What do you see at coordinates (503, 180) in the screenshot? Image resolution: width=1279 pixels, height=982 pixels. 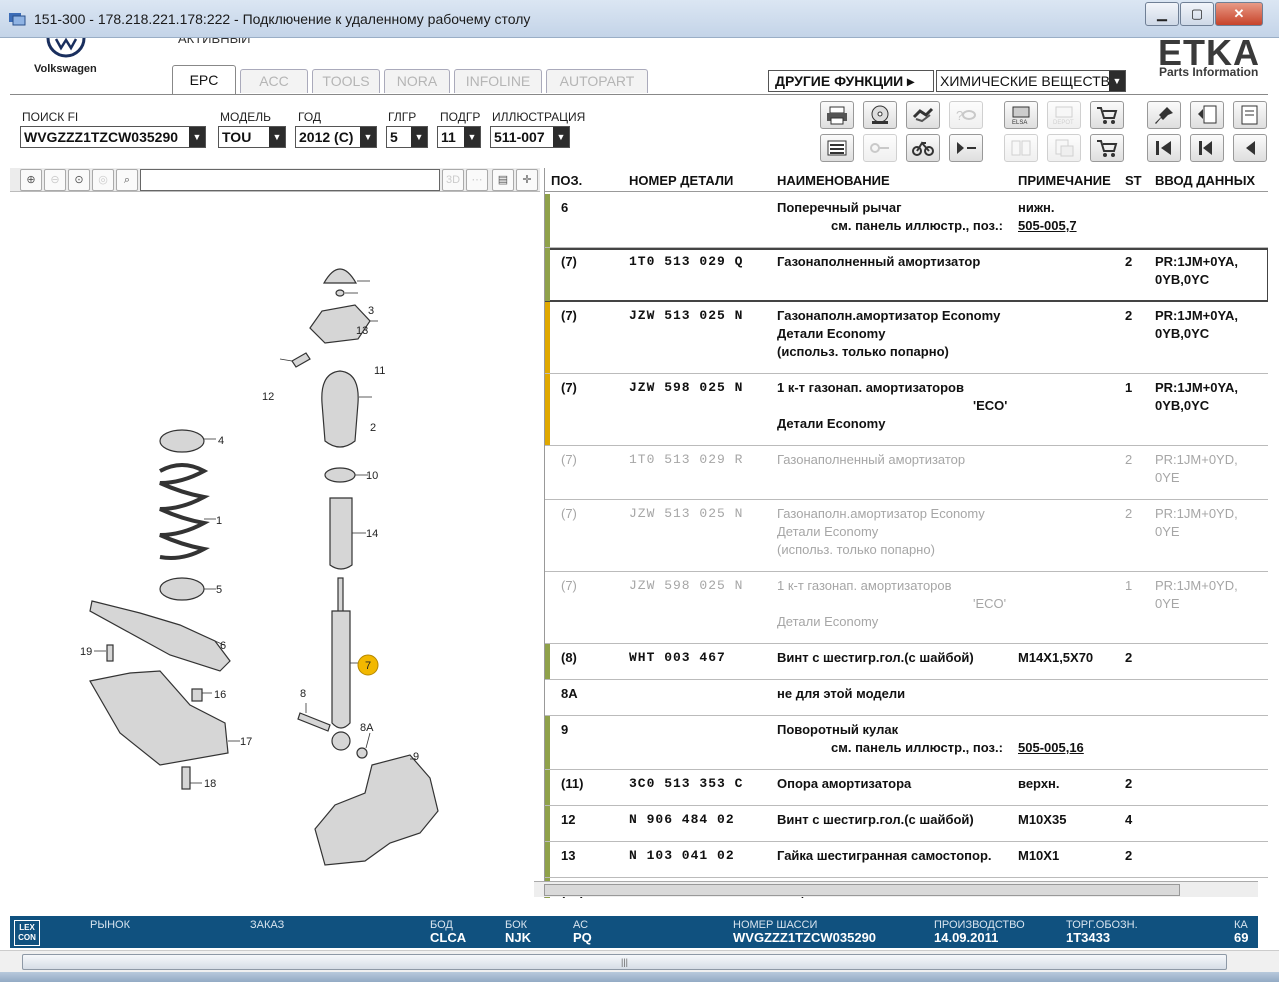 I see `split-view-icon: ▤` at bounding box center [503, 180].